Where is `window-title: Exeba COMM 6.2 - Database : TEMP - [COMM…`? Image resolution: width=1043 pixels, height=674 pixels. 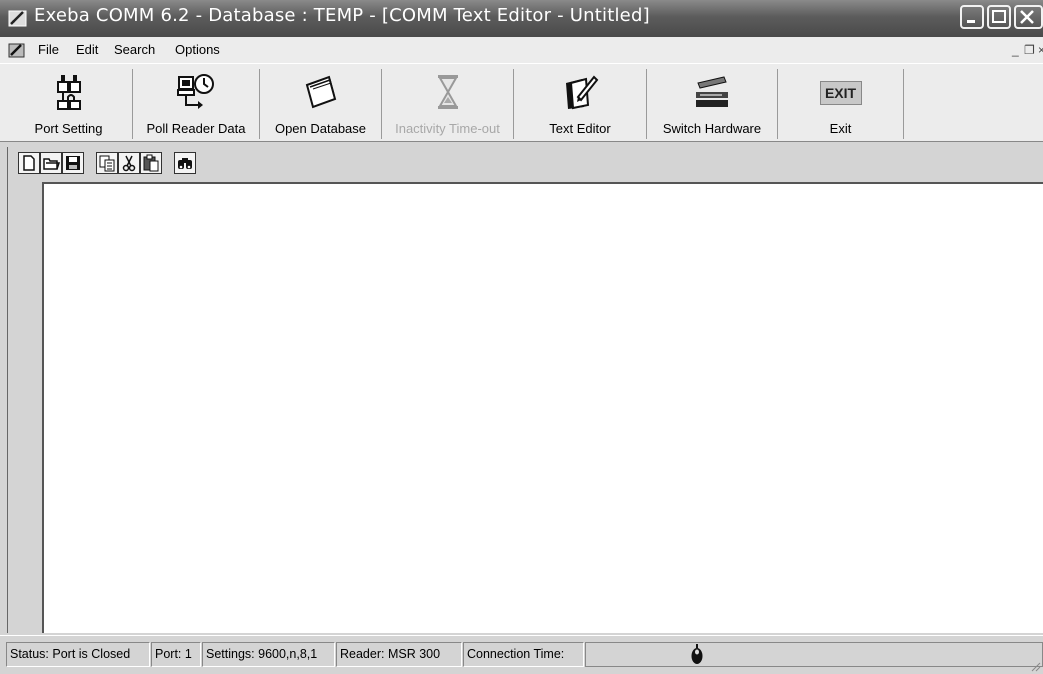 window-title: Exeba COMM 6.2 - Database : TEMP - [COMM… is located at coordinates (342, 15).